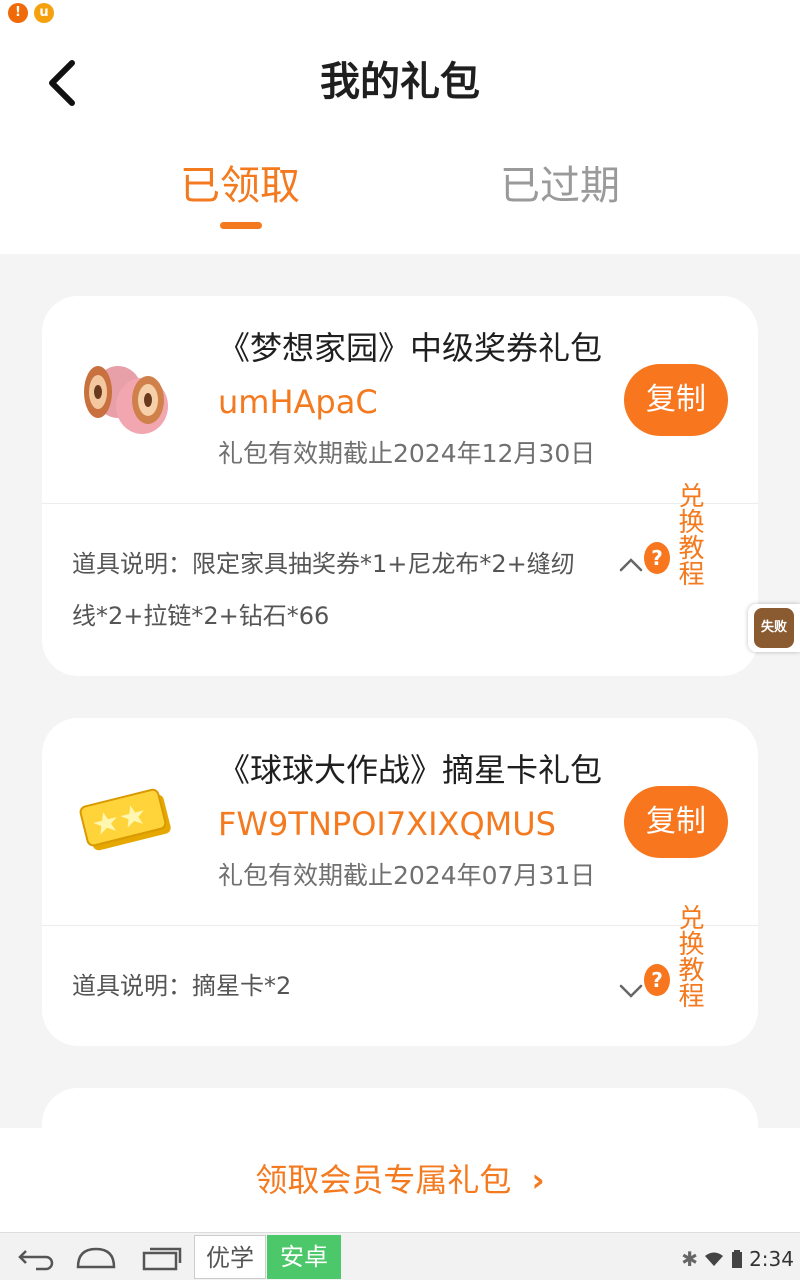 This screenshot has width=800, height=1280. I want to click on tab-claimed: 已领取, so click(240, 186).